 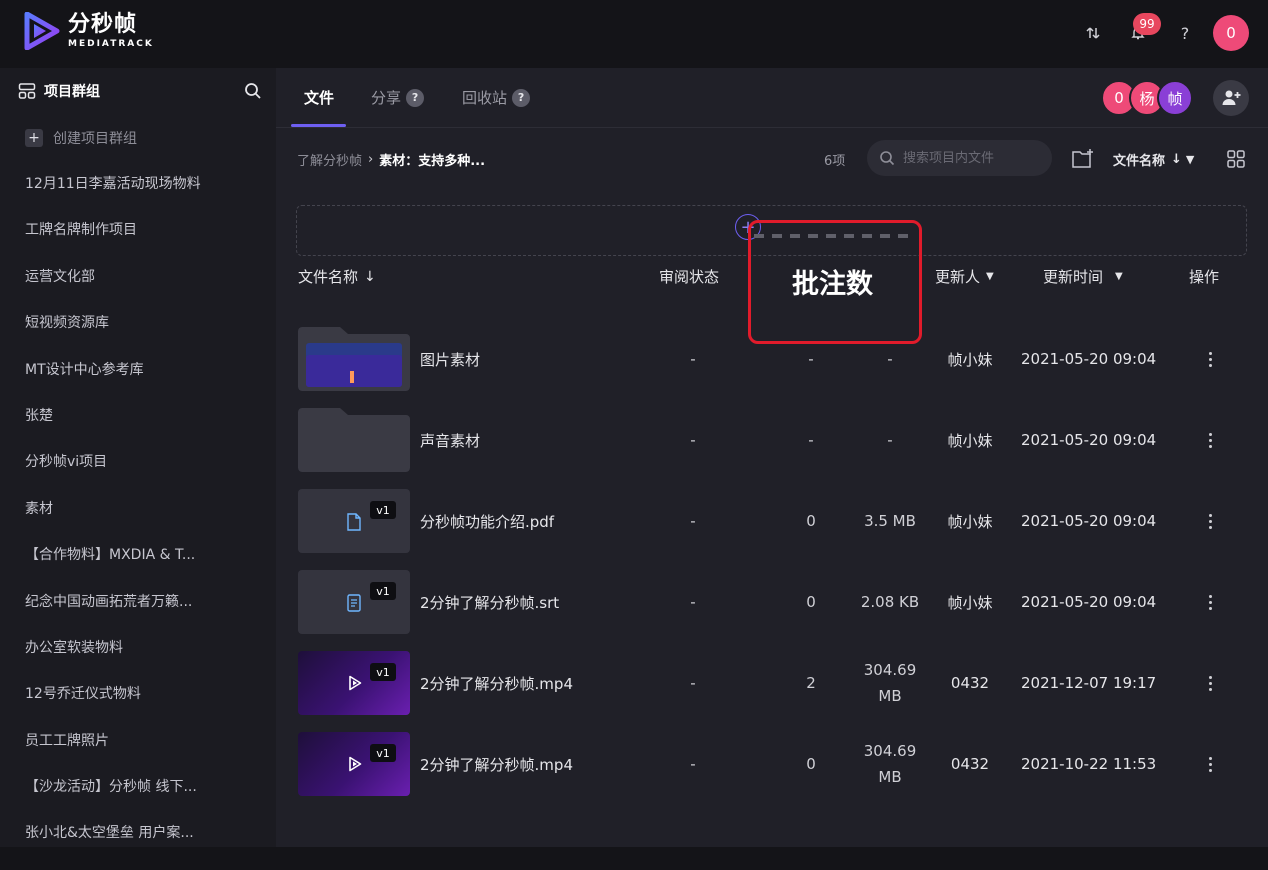 What do you see at coordinates (890, 764) in the screenshot?
I see `file-size: 304.69 MB` at bounding box center [890, 764].